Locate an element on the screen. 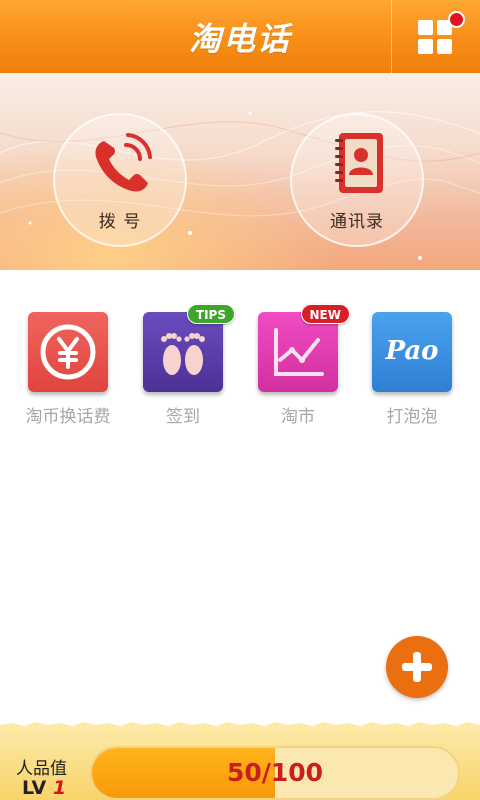 The image size is (480, 800). add-button is located at coordinates (417, 667).